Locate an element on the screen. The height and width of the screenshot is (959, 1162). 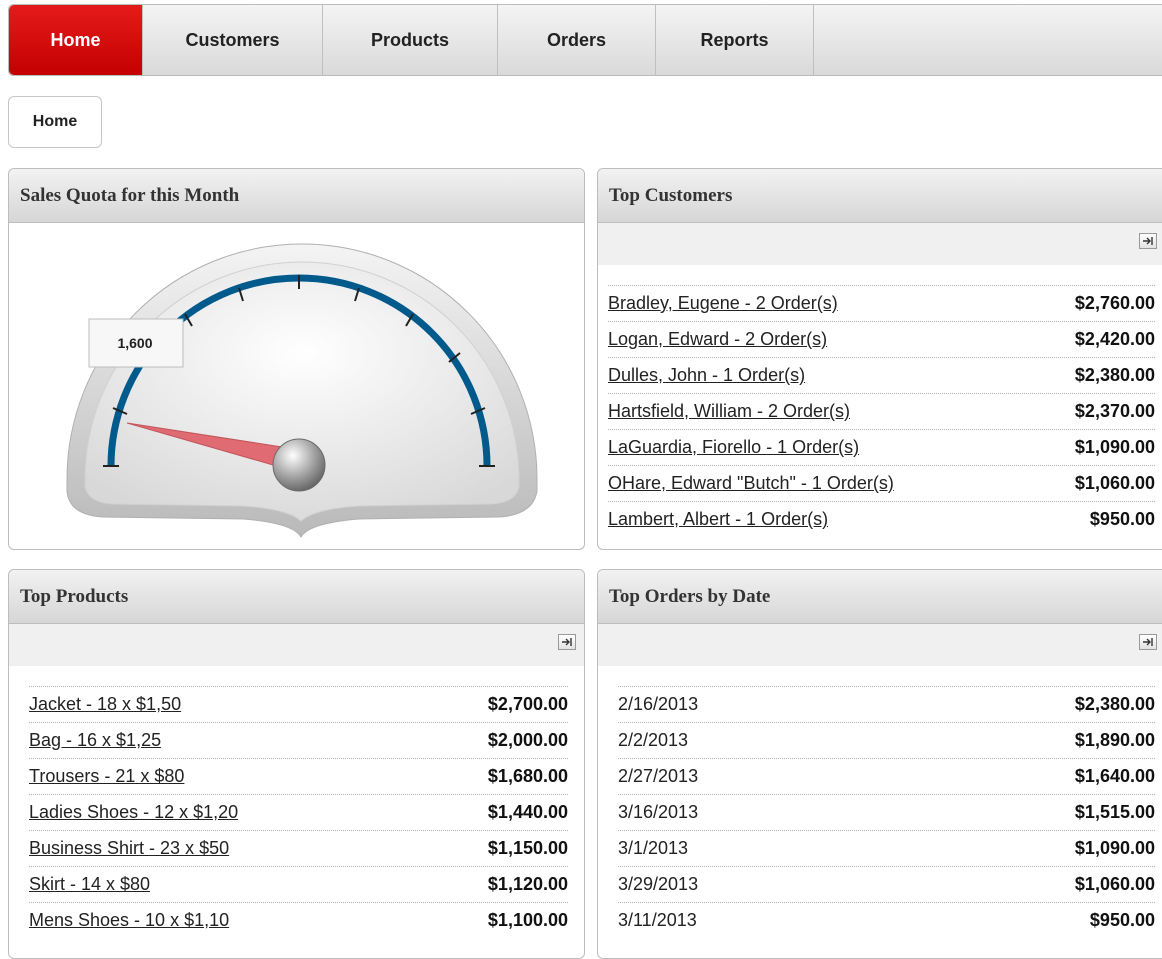
product-amount: $2,700.00 is located at coordinates (527, 704).